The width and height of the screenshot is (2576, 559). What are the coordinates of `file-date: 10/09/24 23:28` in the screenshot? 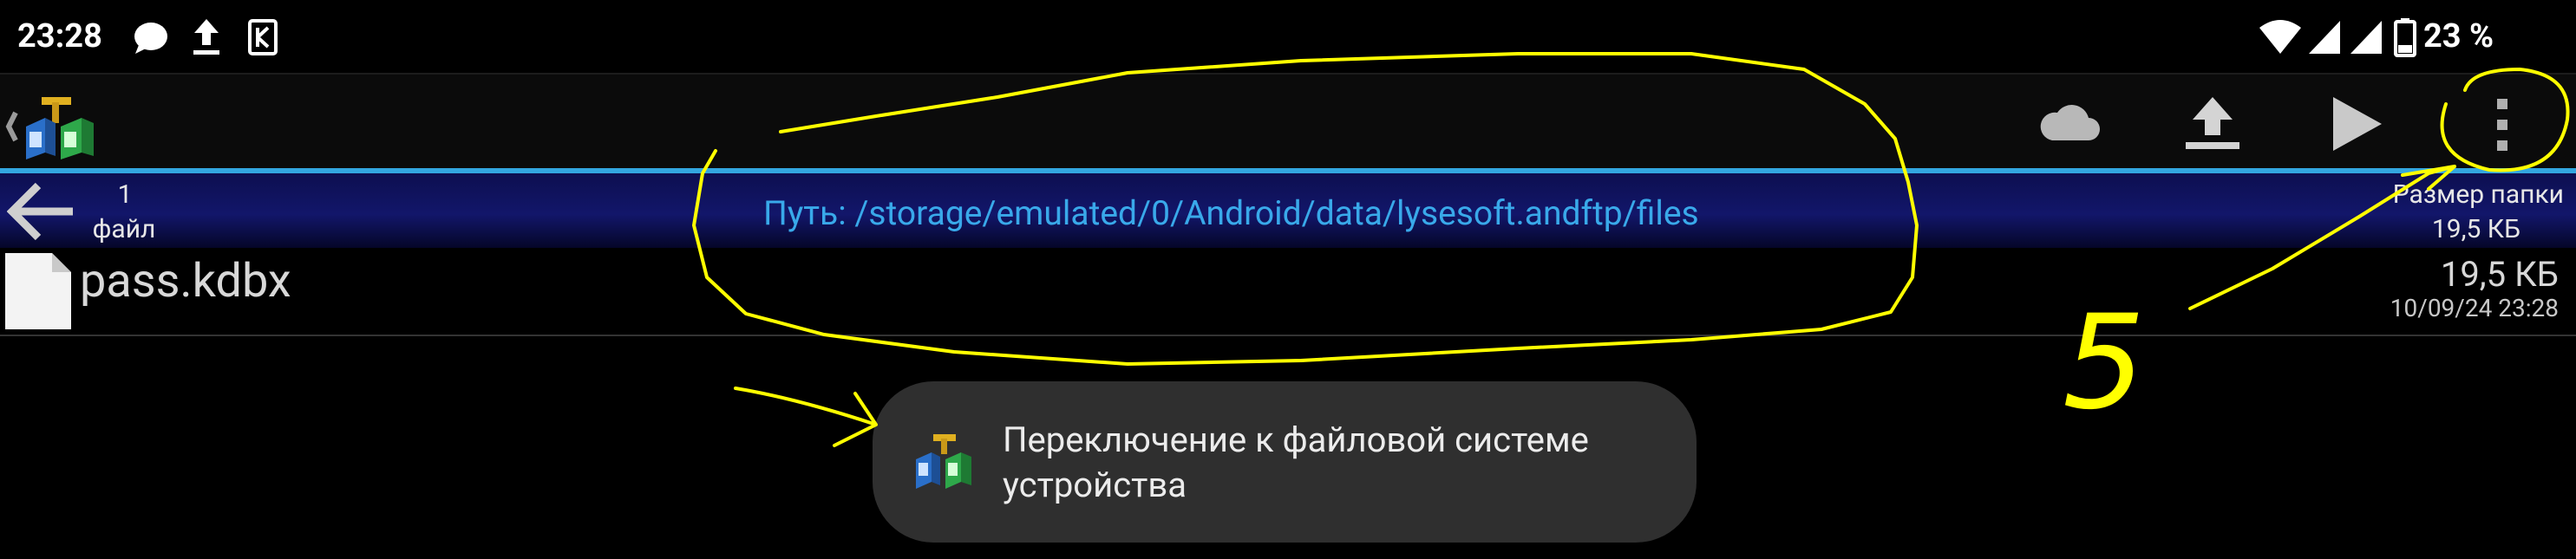 It's located at (2474, 308).